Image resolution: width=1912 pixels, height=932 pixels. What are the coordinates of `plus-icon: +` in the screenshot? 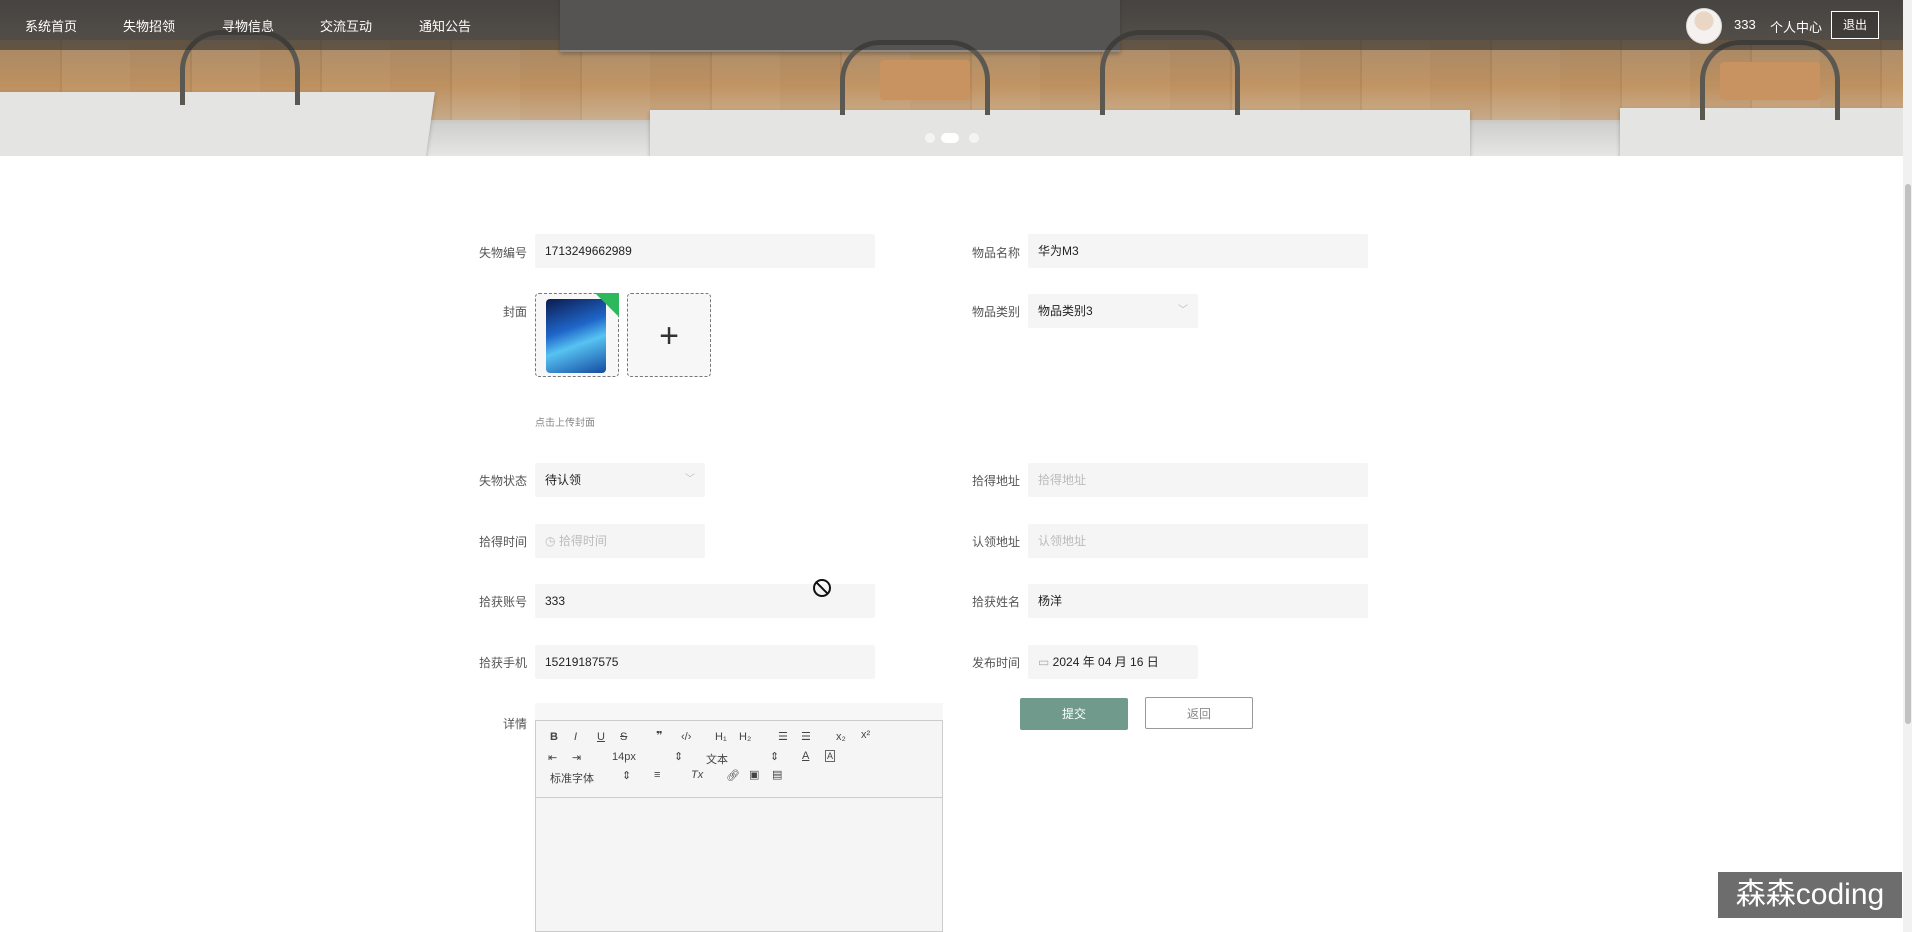 It's located at (669, 336).